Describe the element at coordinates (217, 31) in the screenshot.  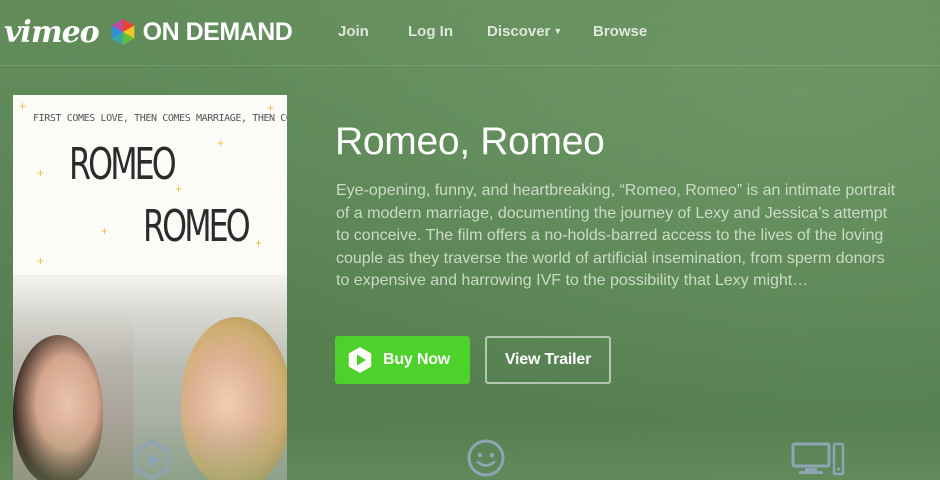
I see `logo-subbrand: ON DEMAND` at that location.